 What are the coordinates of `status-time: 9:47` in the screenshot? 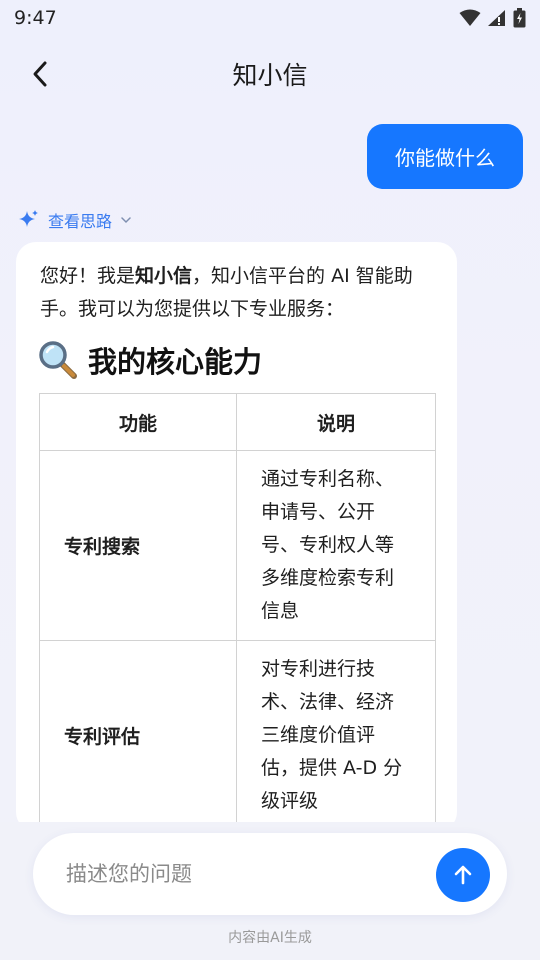 It's located at (35, 18).